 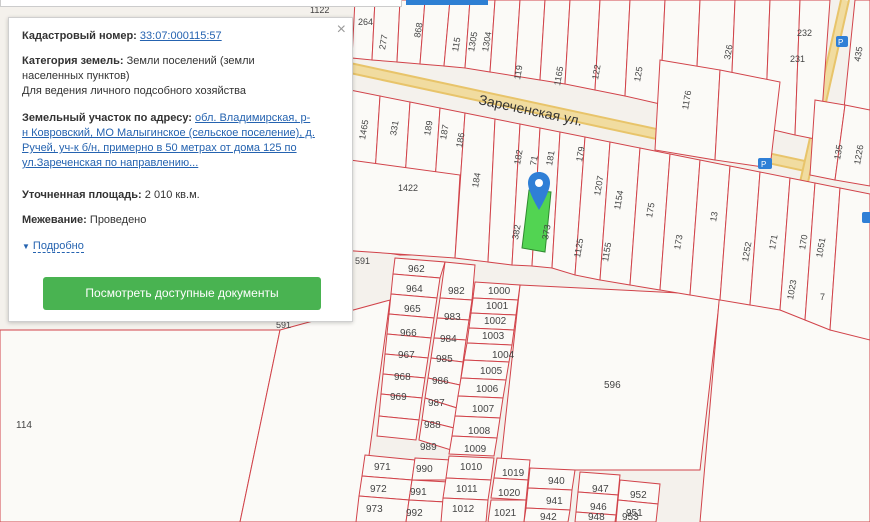 I want to click on label-1009: 1009, so click(x=475, y=449).